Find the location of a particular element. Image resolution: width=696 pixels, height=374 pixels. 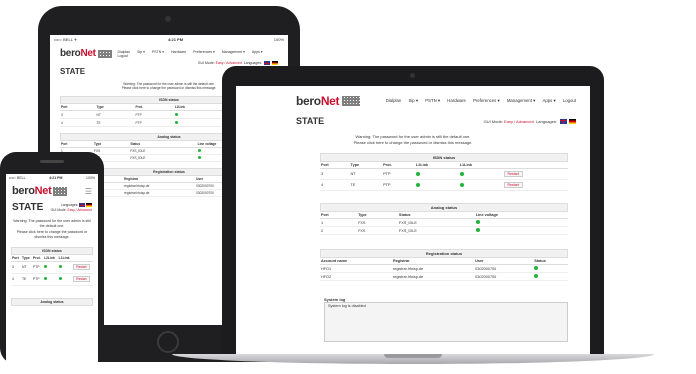

tablet-status-bar: ••••○ BELL ✈ 4:21 PM 100% is located at coordinates (169, 39).